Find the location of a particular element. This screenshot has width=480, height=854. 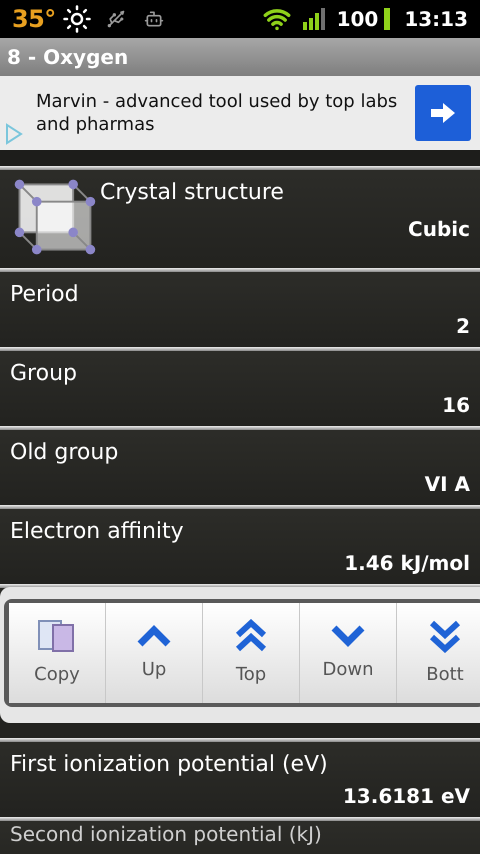

chevron-down-icon is located at coordinates (348, 636).